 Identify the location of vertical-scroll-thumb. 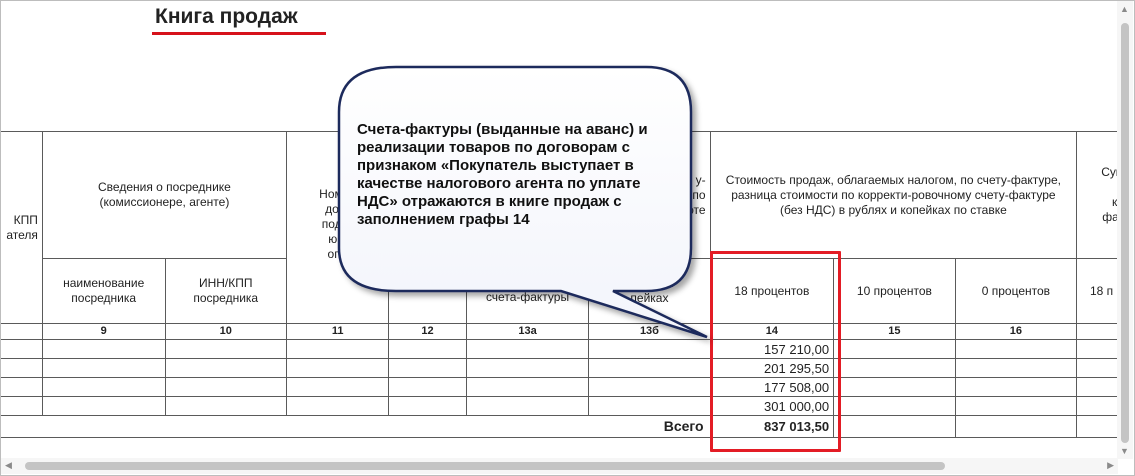
(1125, 233).